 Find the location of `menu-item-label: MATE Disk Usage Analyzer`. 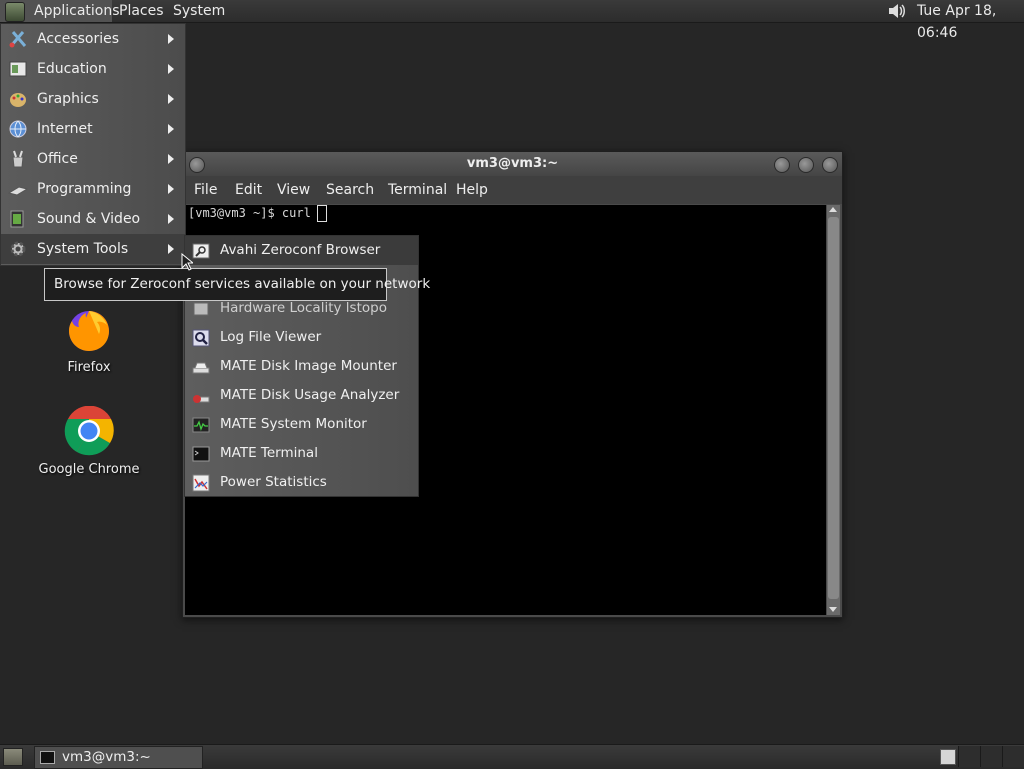

menu-item-label: MATE Disk Usage Analyzer is located at coordinates (310, 395).